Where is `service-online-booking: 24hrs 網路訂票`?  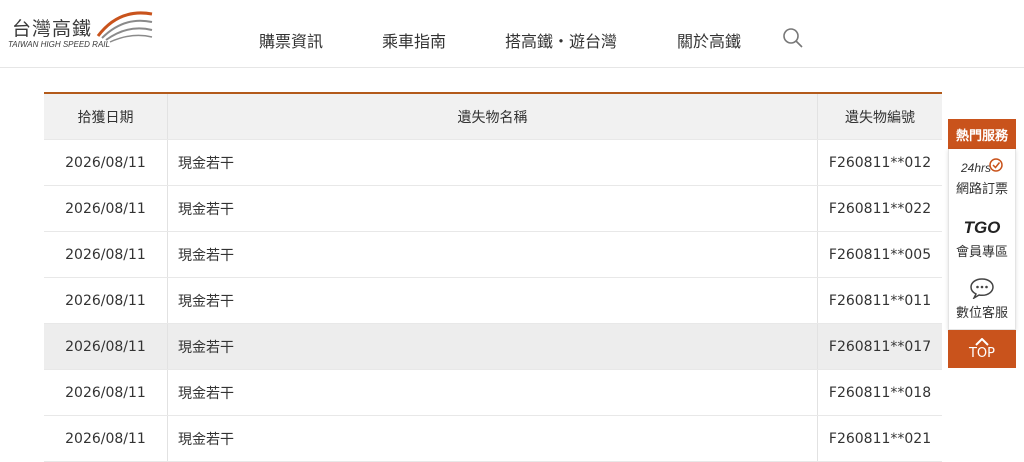
service-online-booking: 24hrs 網路訂票 is located at coordinates (982, 179).